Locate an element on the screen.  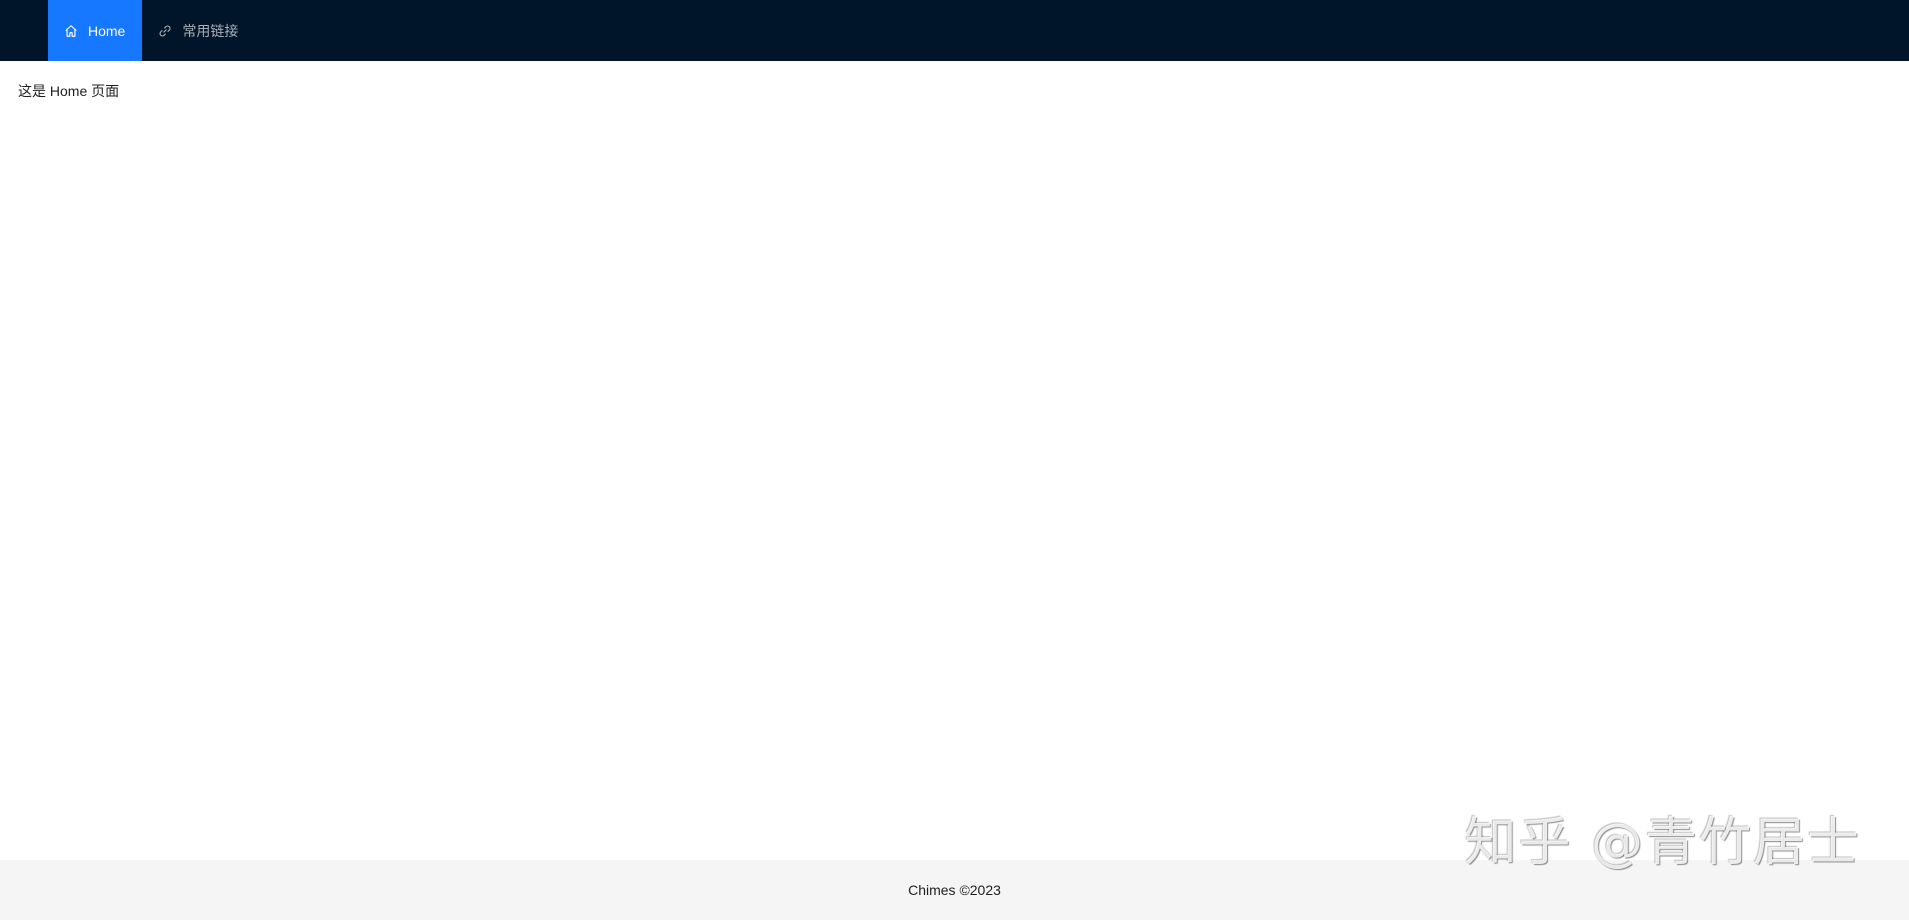
menu-item-home: Home is located at coordinates (95, 30).